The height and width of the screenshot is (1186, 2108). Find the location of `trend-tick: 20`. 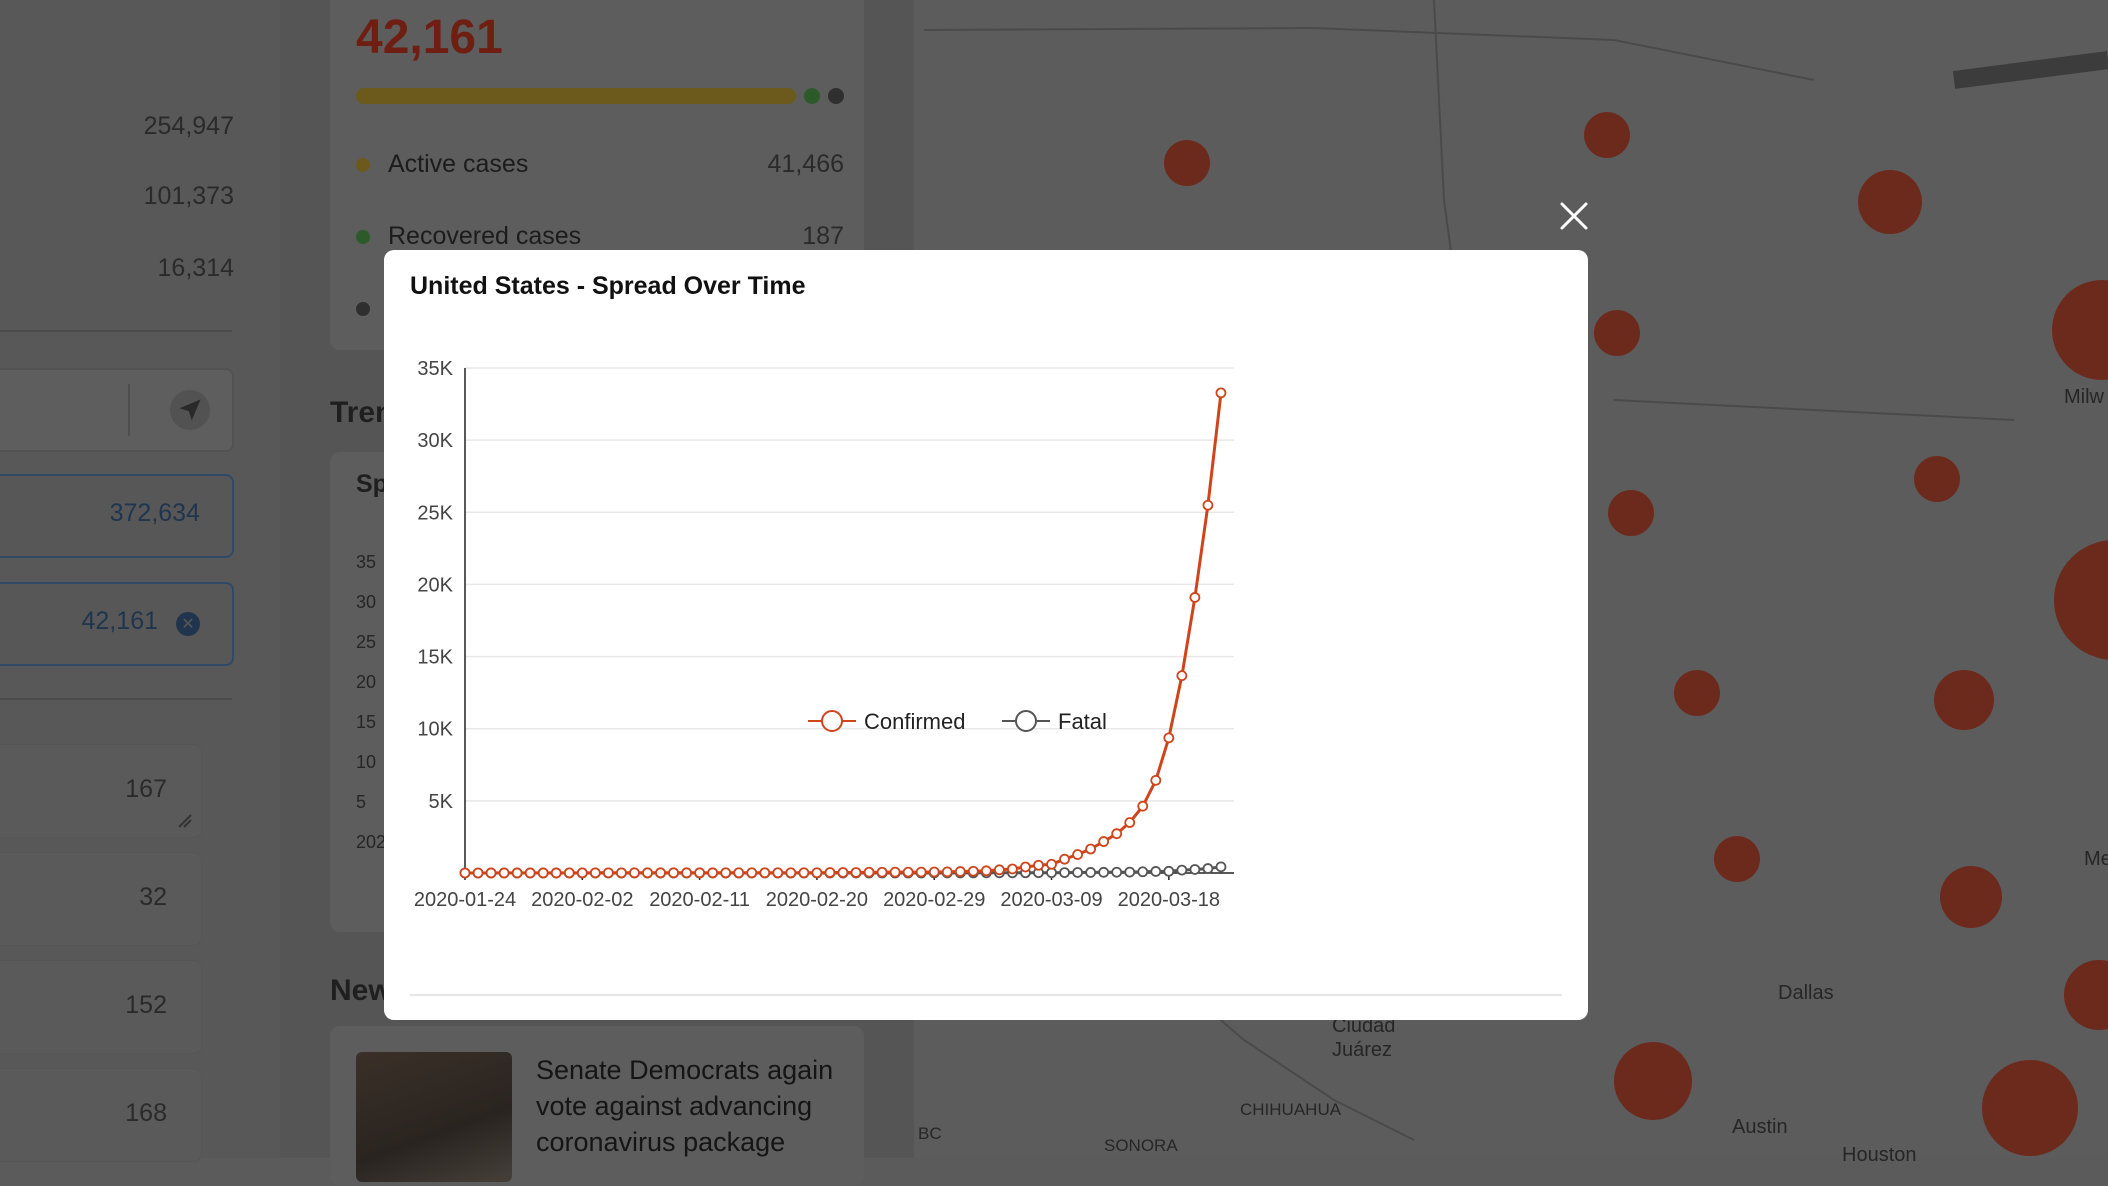

trend-tick: 20 is located at coordinates (366, 682).